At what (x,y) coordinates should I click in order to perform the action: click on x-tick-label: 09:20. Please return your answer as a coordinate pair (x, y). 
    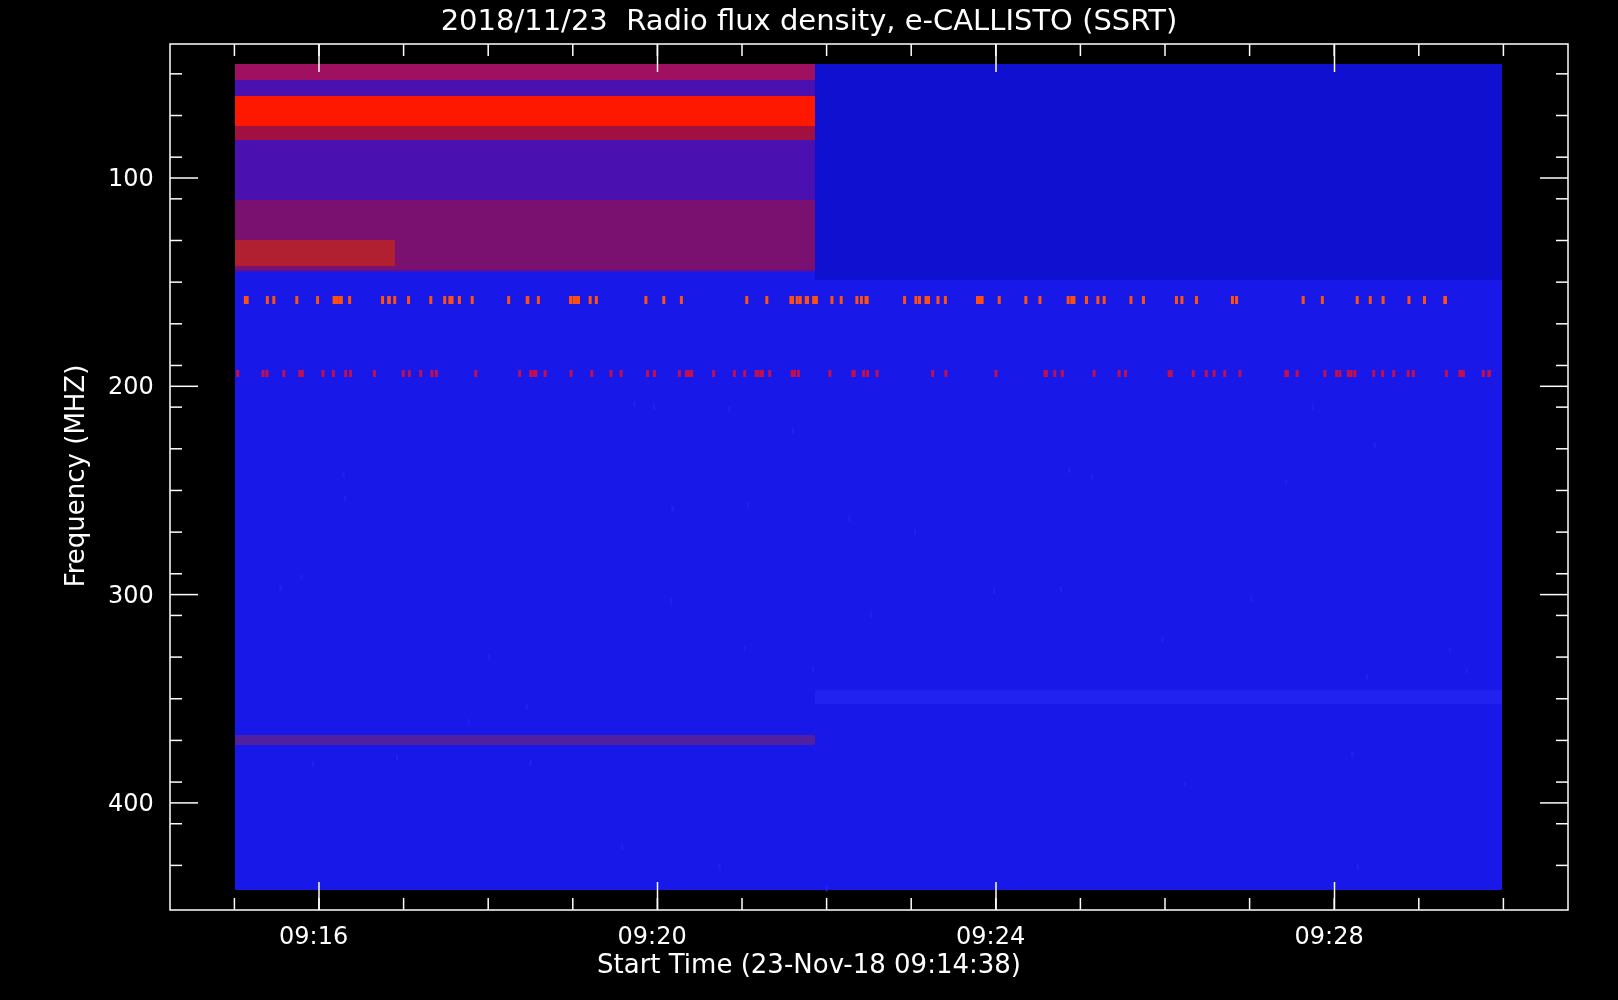
    Looking at the image, I should click on (652, 936).